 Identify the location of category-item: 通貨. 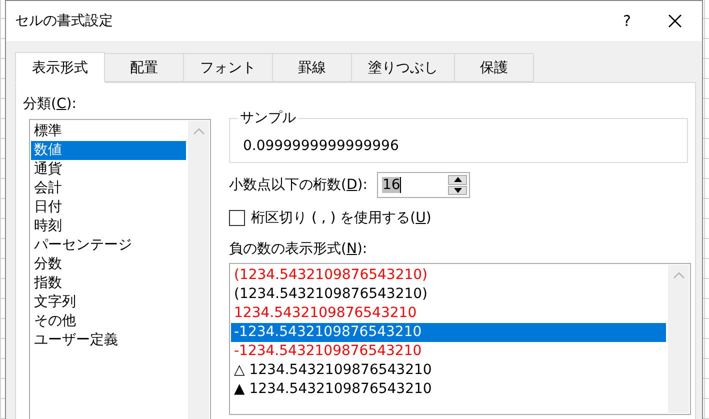
(108, 169).